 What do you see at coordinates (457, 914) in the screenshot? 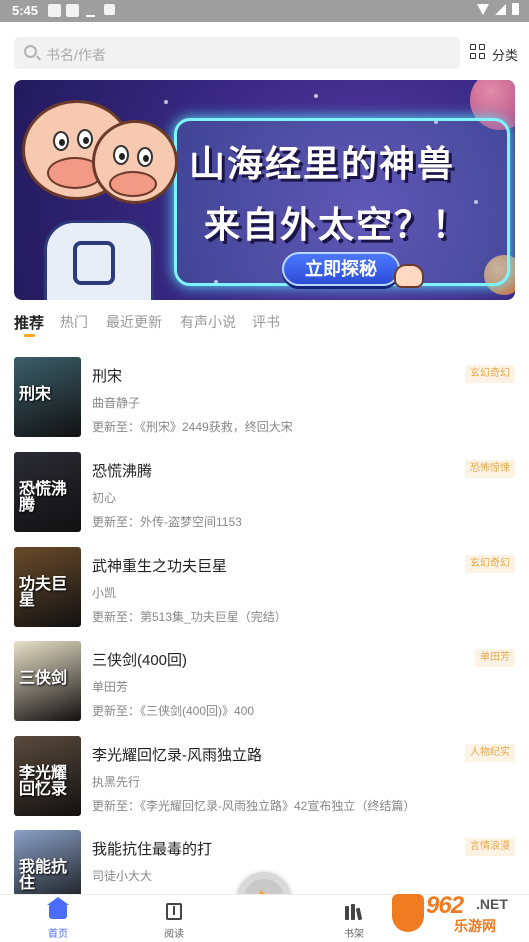
I see `watermark-logo: 962 .NET 乐游网` at bounding box center [457, 914].